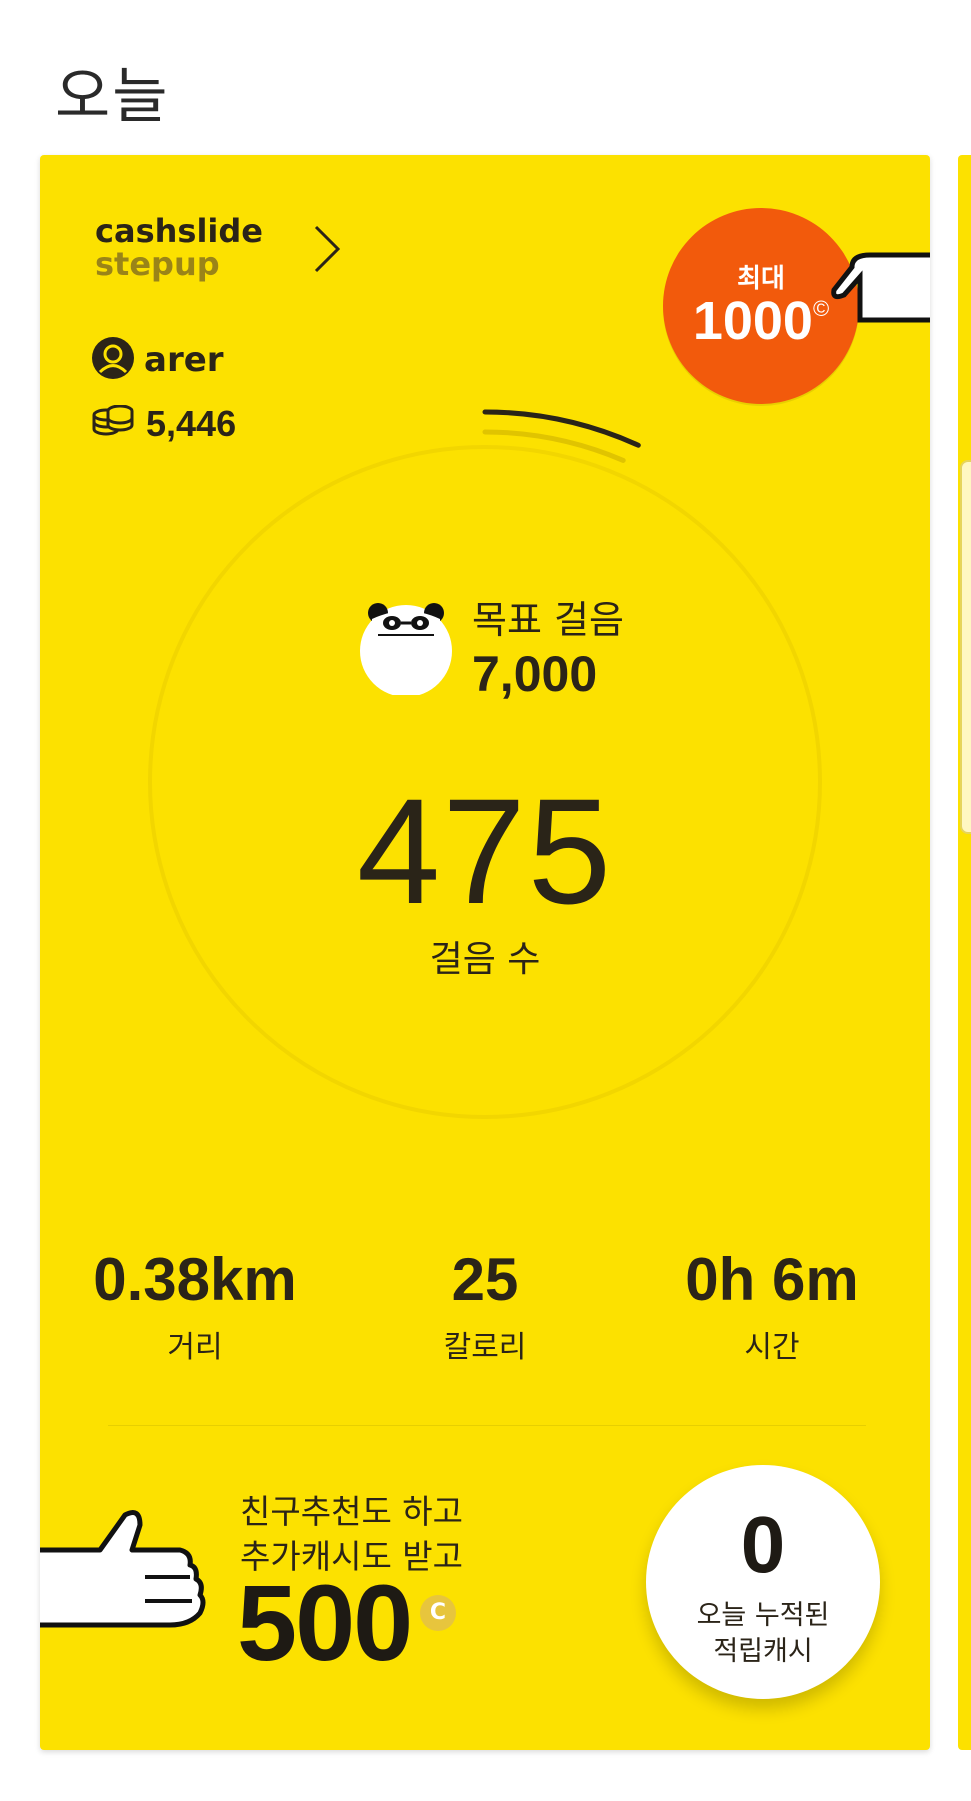 Image resolution: width=971 pixels, height=1801 pixels. I want to click on stat-distance: 0.38km 거리, so click(195, 1305).